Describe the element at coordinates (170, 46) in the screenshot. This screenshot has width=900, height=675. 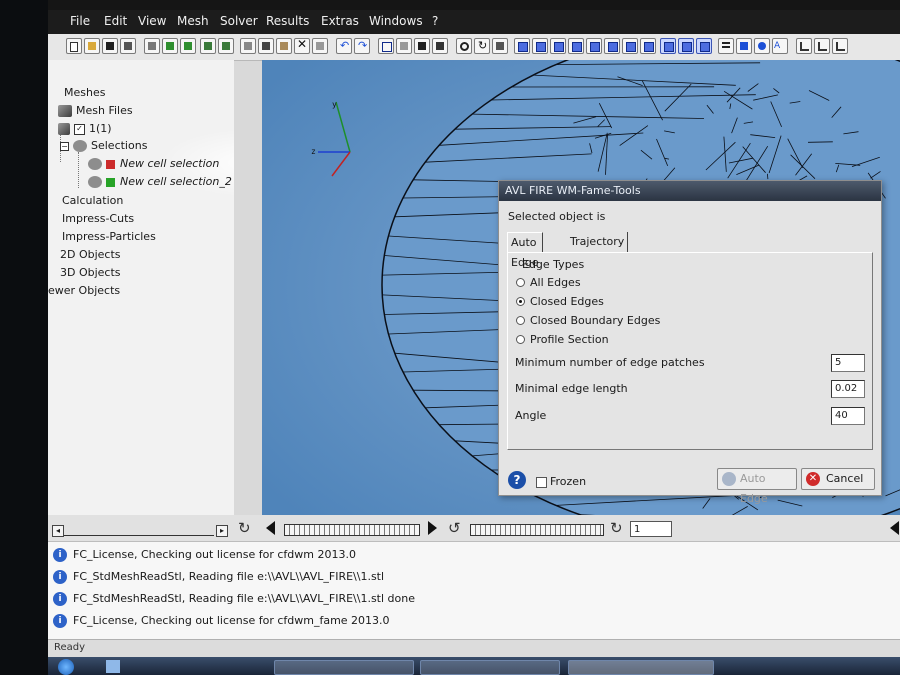
I see `import-icon` at that location.